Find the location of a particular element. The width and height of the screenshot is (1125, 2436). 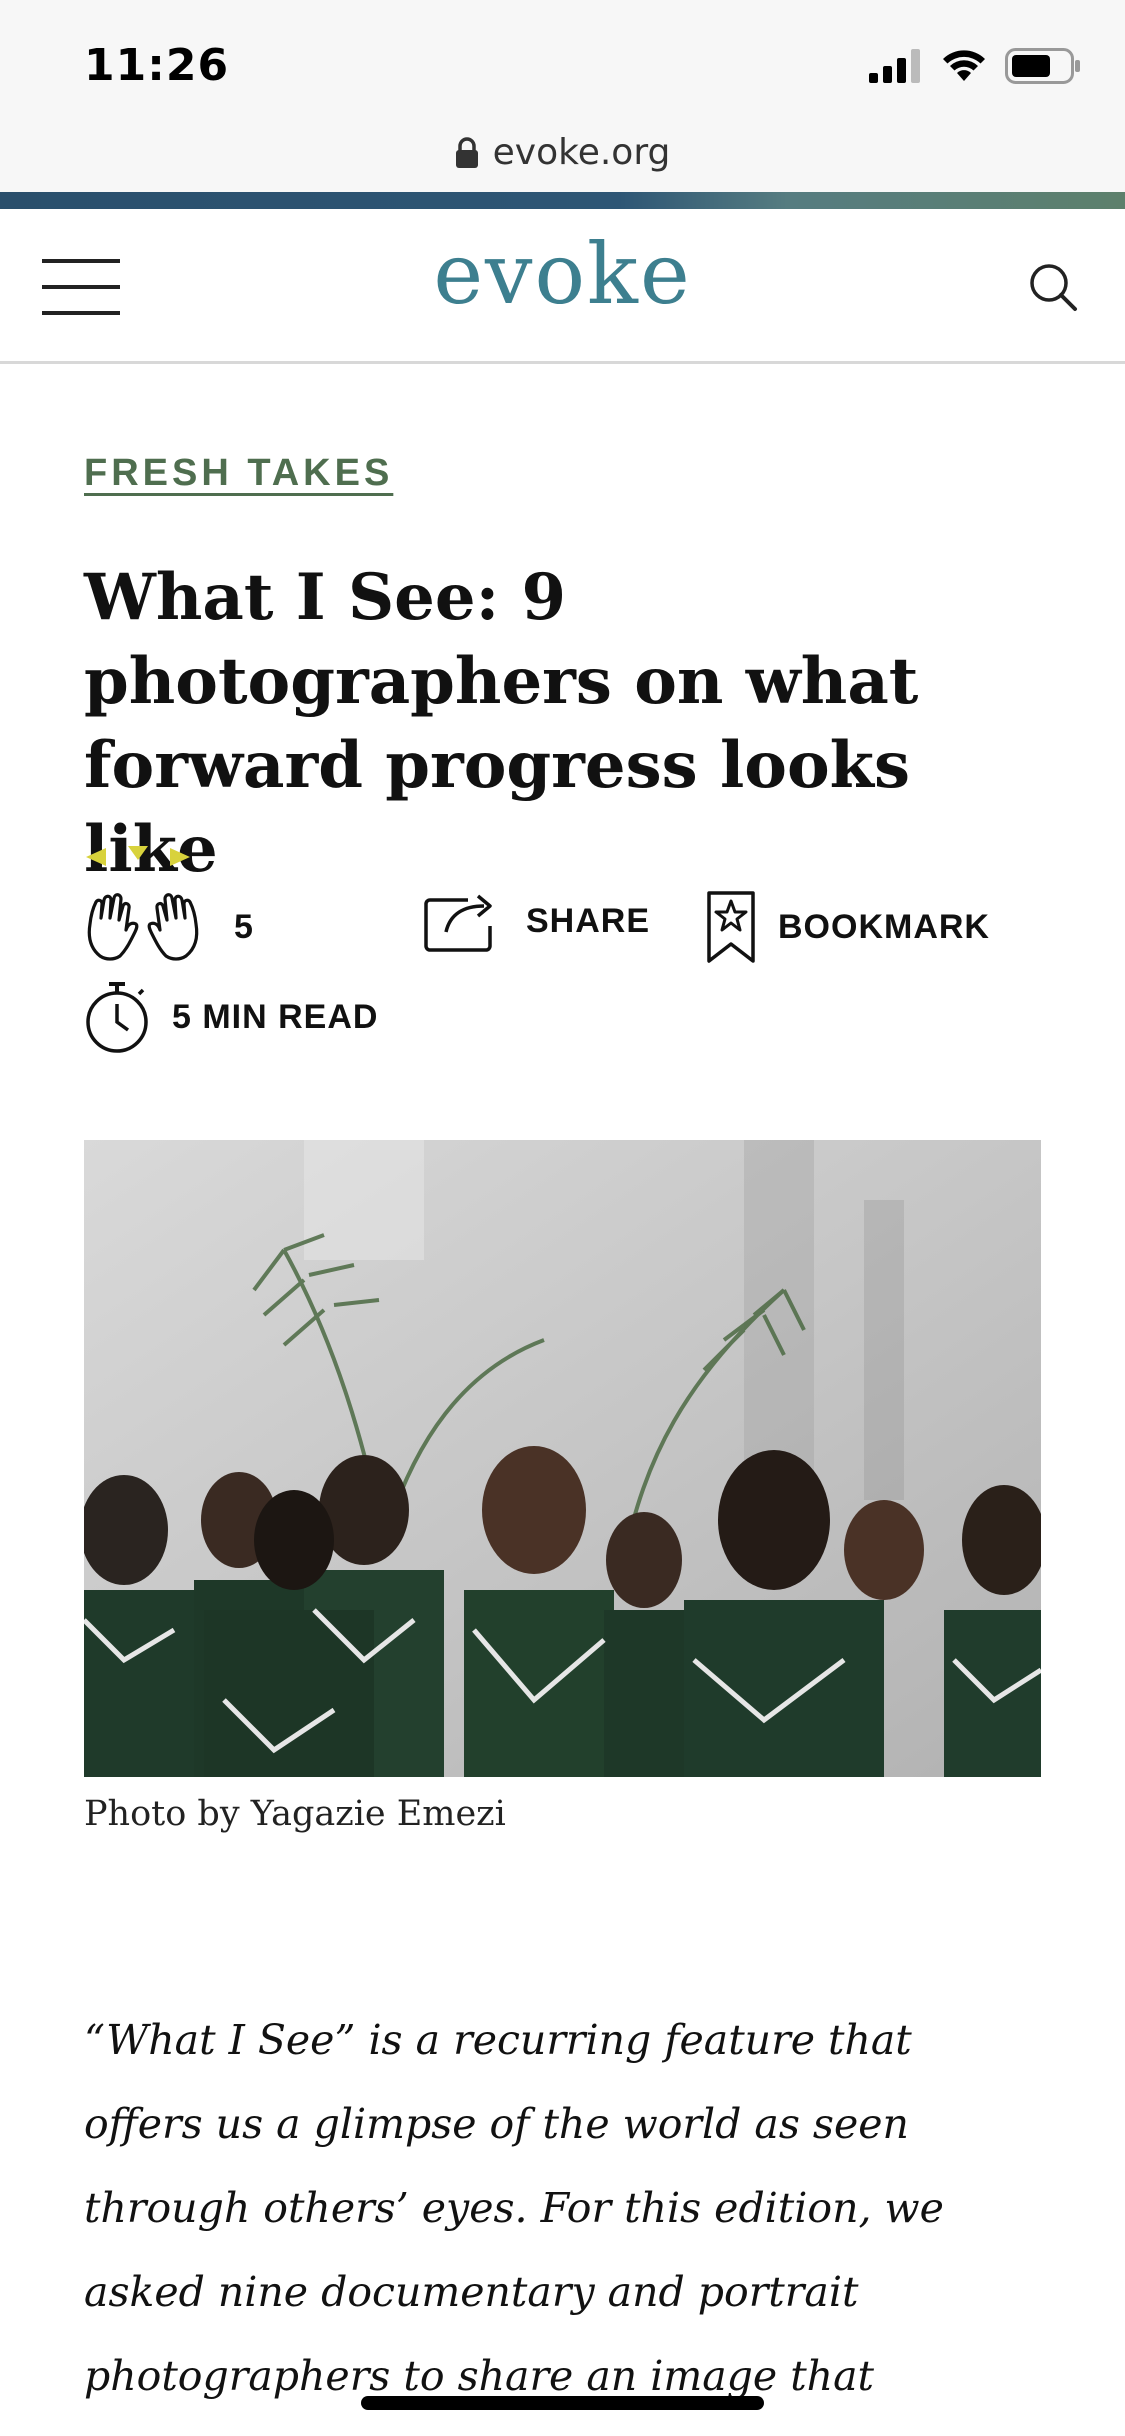

site-logo: evoke is located at coordinates (562, 274).